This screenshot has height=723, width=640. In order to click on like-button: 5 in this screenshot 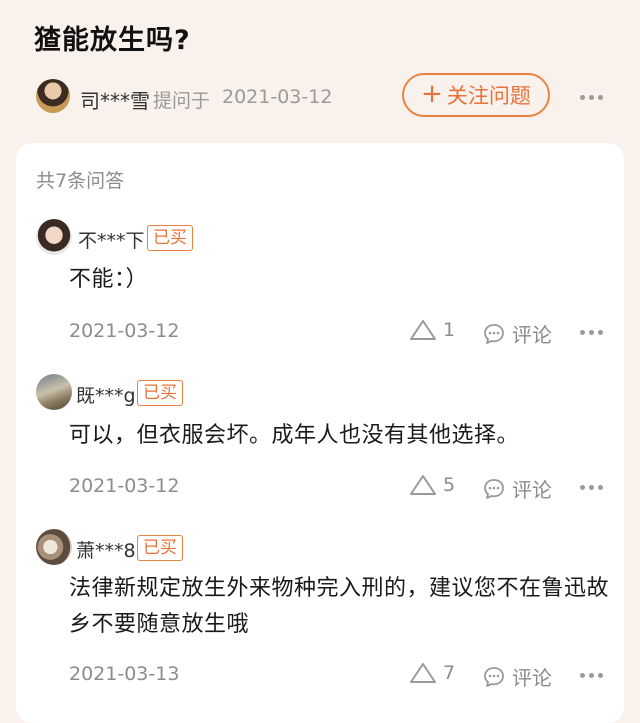, I will do `click(432, 485)`.